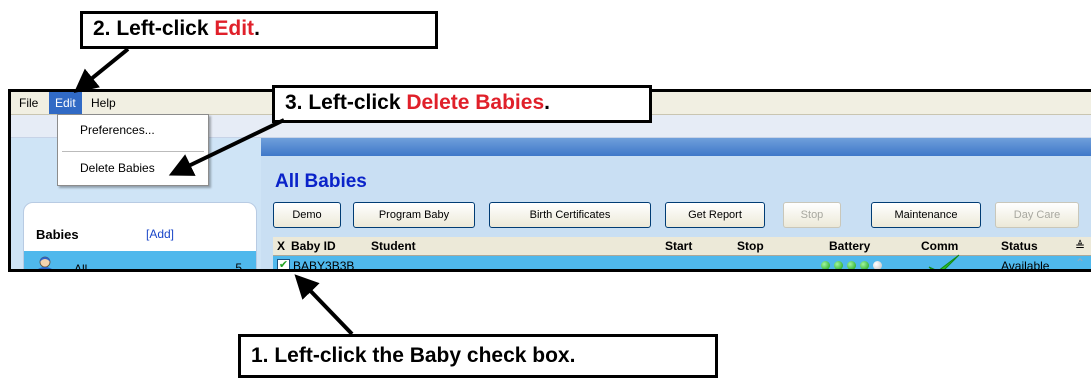  What do you see at coordinates (226, 147) in the screenshot?
I see `arrow-to-delete-babies` at bounding box center [226, 147].